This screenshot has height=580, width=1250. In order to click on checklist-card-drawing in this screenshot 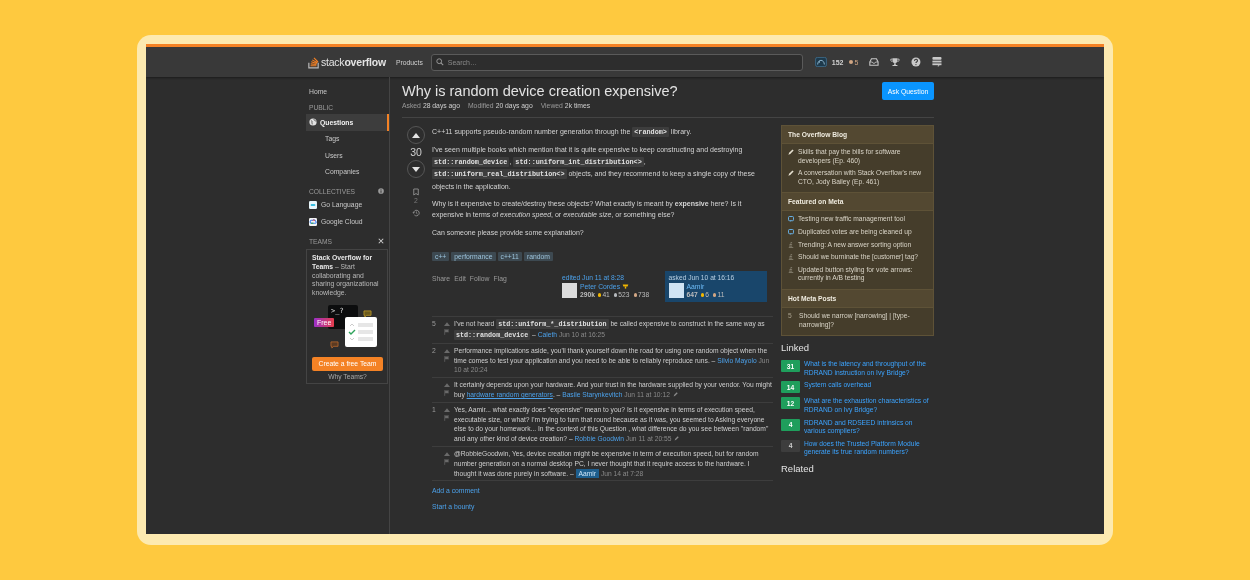, I will do `click(361, 332)`.